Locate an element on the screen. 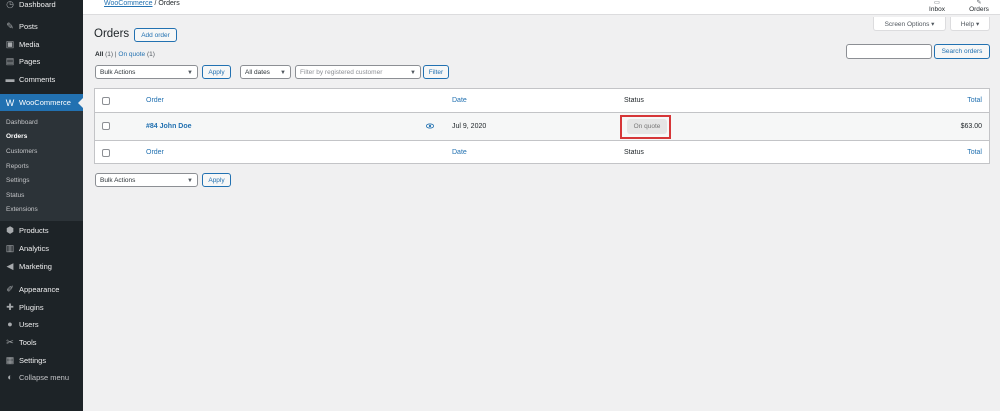  dashboard-icon: ◷ is located at coordinates (10, 4).